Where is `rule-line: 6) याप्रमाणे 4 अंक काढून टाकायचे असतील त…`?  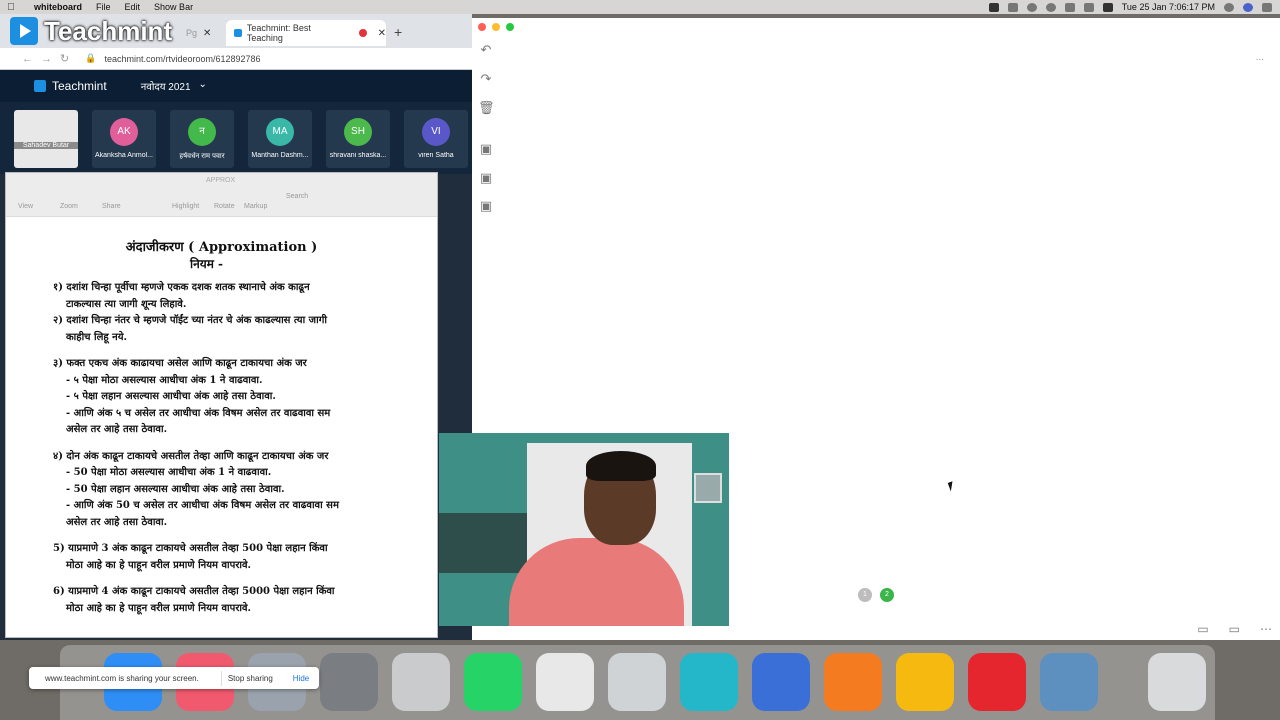 rule-line: 6) याप्रमाणे 4 अंक काढून टाकायचे असतील त… is located at coordinates (194, 591).